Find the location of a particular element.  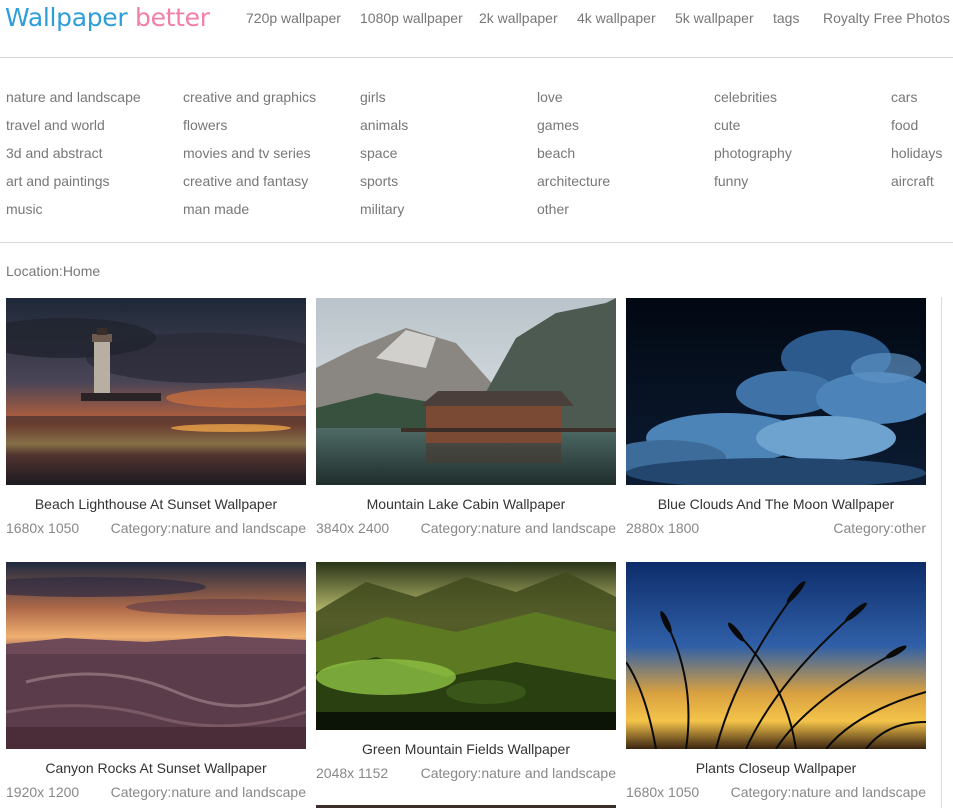

nav-4k: 4k wallpaper is located at coordinates (616, 18).